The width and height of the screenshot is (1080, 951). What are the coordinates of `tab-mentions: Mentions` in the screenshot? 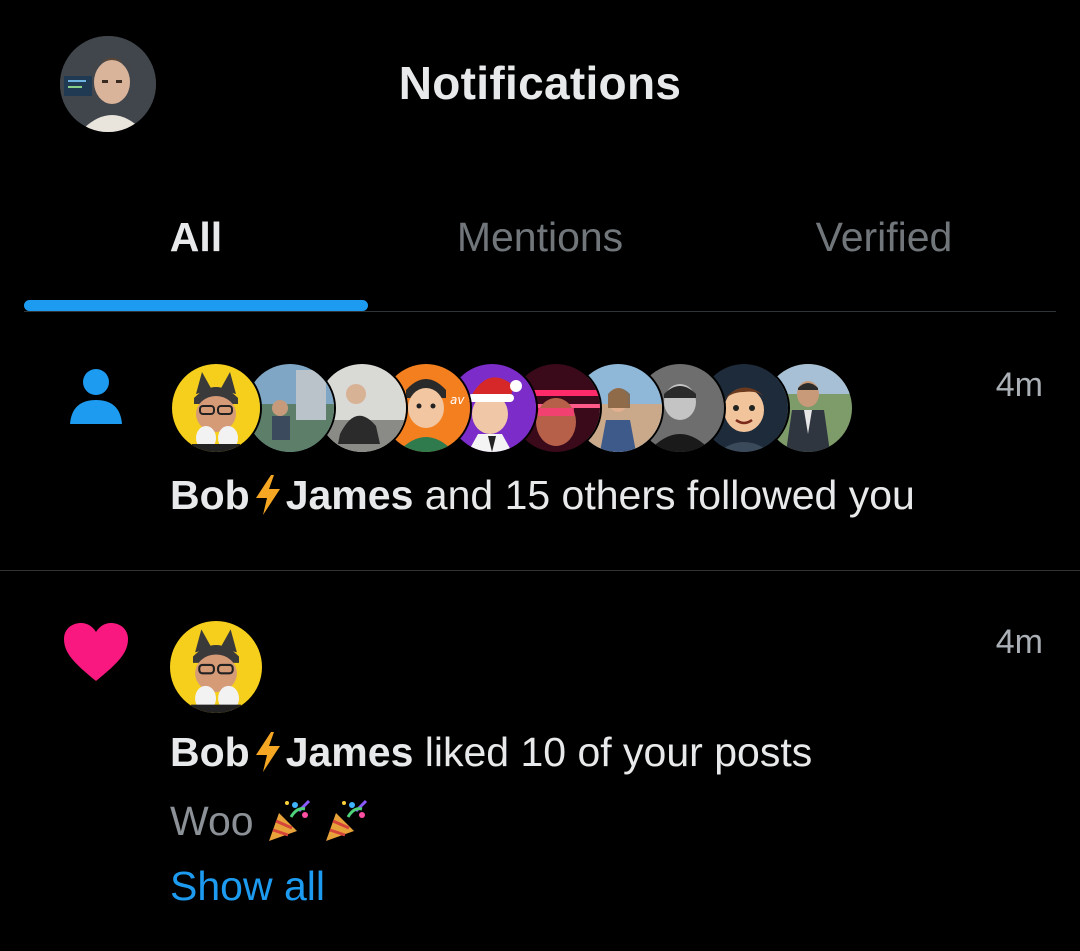 It's located at (540, 251).